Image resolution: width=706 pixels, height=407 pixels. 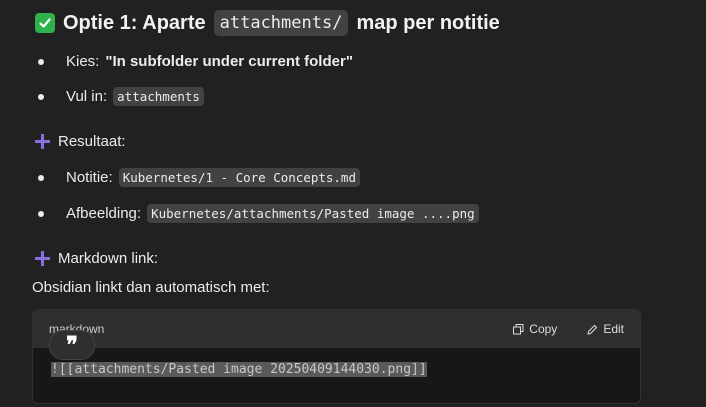 What do you see at coordinates (92, 141) in the screenshot?
I see `result-title: Resultaat:` at bounding box center [92, 141].